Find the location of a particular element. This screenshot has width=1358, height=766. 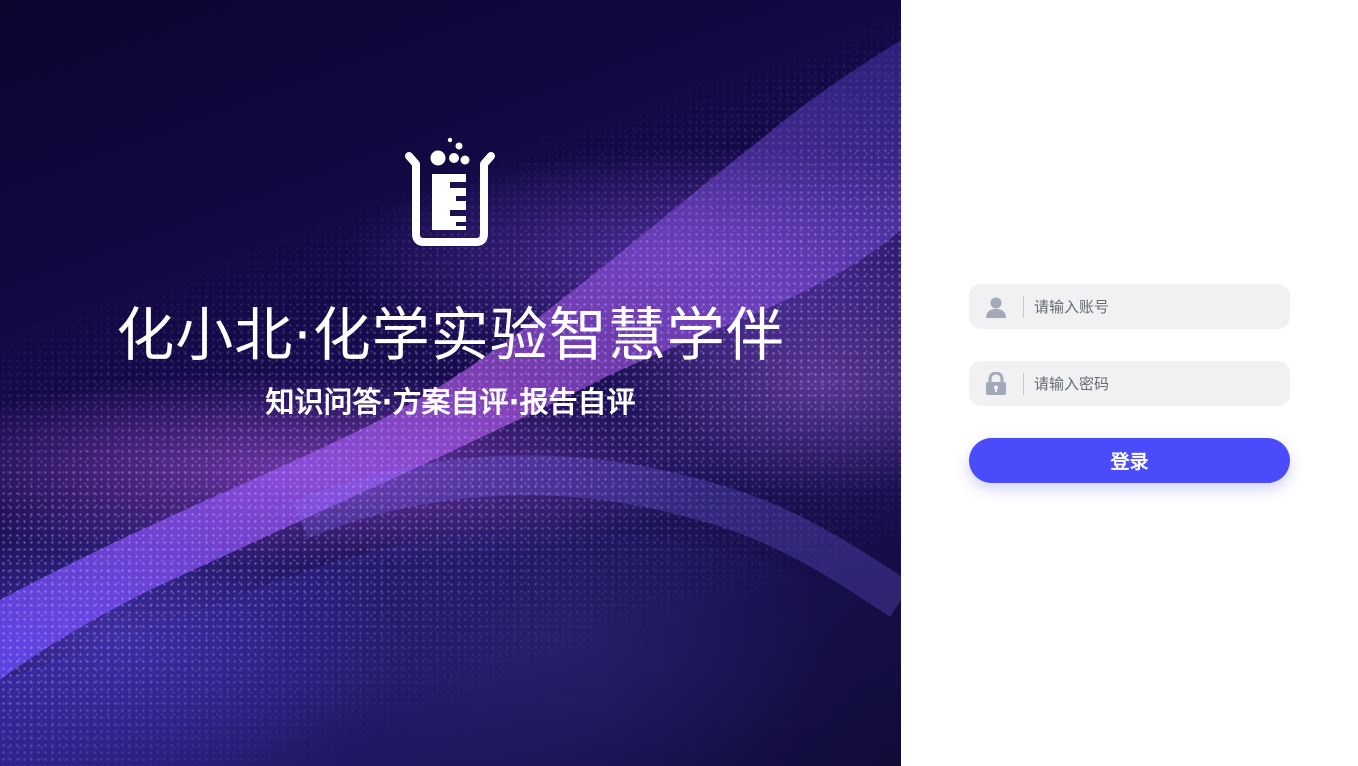

beaker-icon is located at coordinates (450, 191).